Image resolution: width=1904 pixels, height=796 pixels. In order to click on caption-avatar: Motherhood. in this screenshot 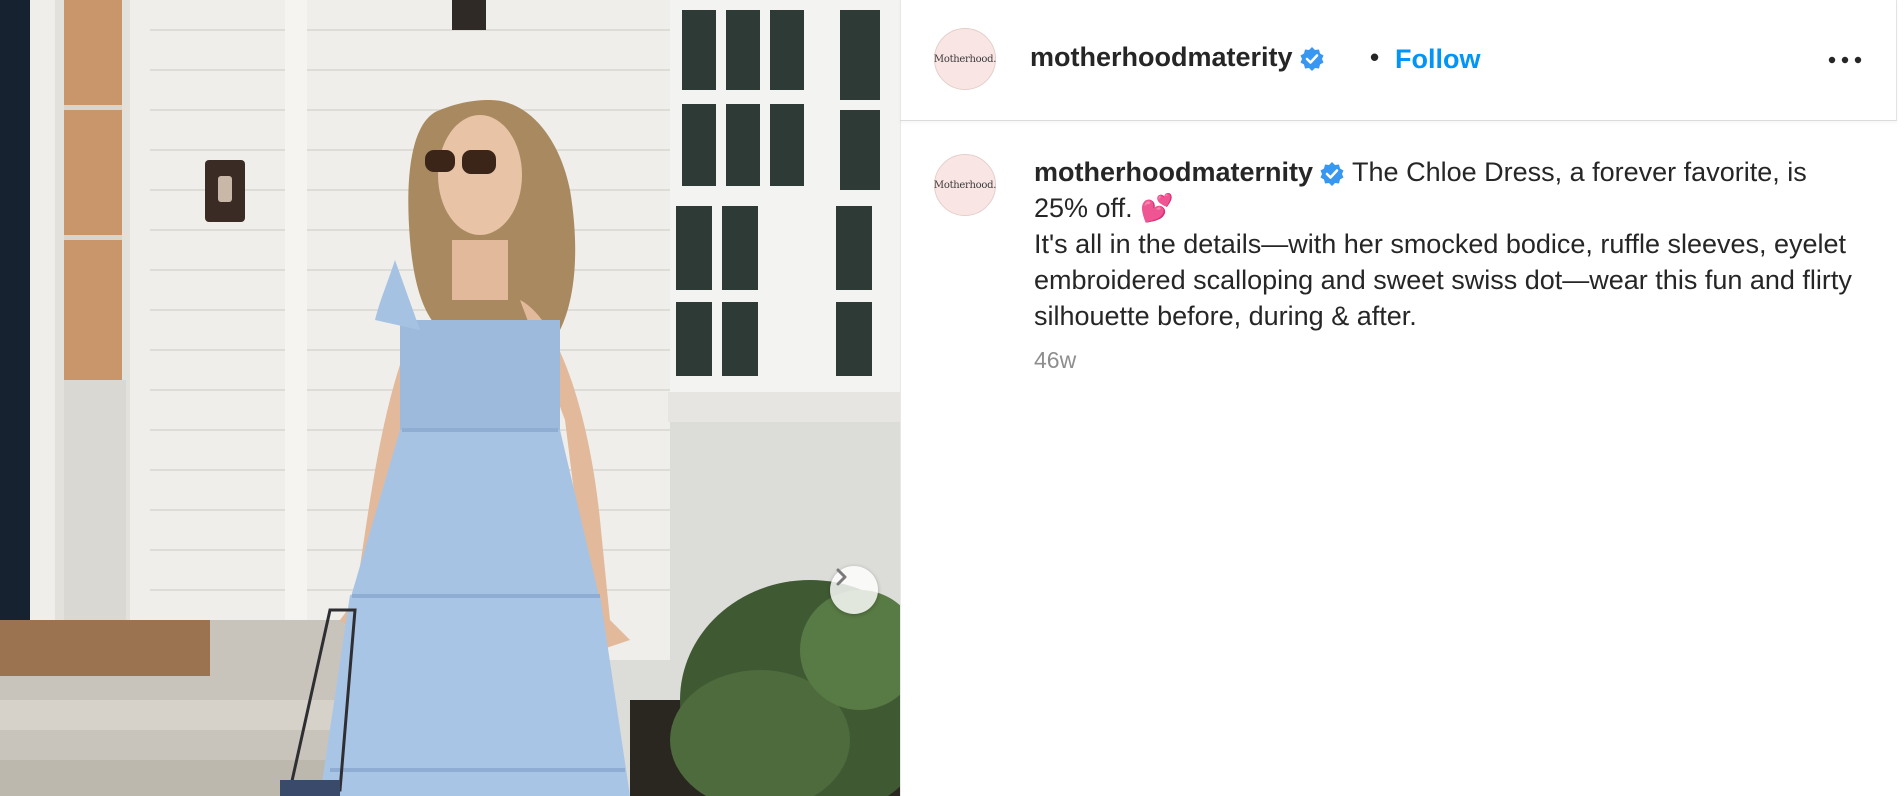, I will do `click(965, 185)`.